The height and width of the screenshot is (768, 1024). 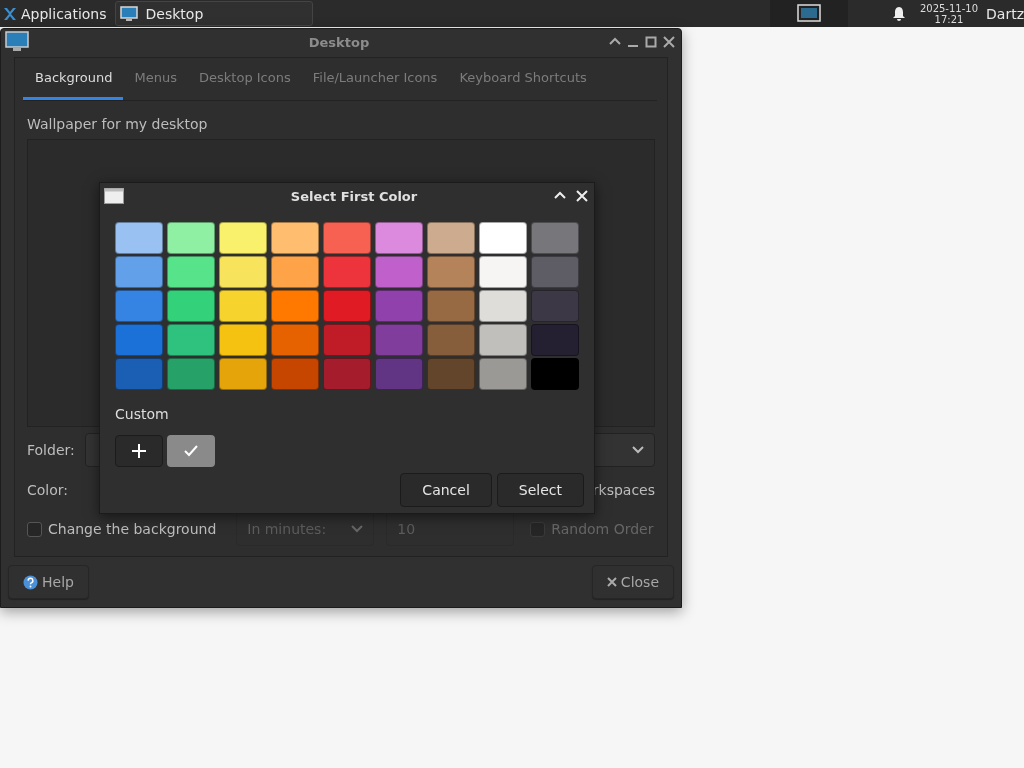 I want to click on random-order-label: Random Order, so click(x=602, y=529).